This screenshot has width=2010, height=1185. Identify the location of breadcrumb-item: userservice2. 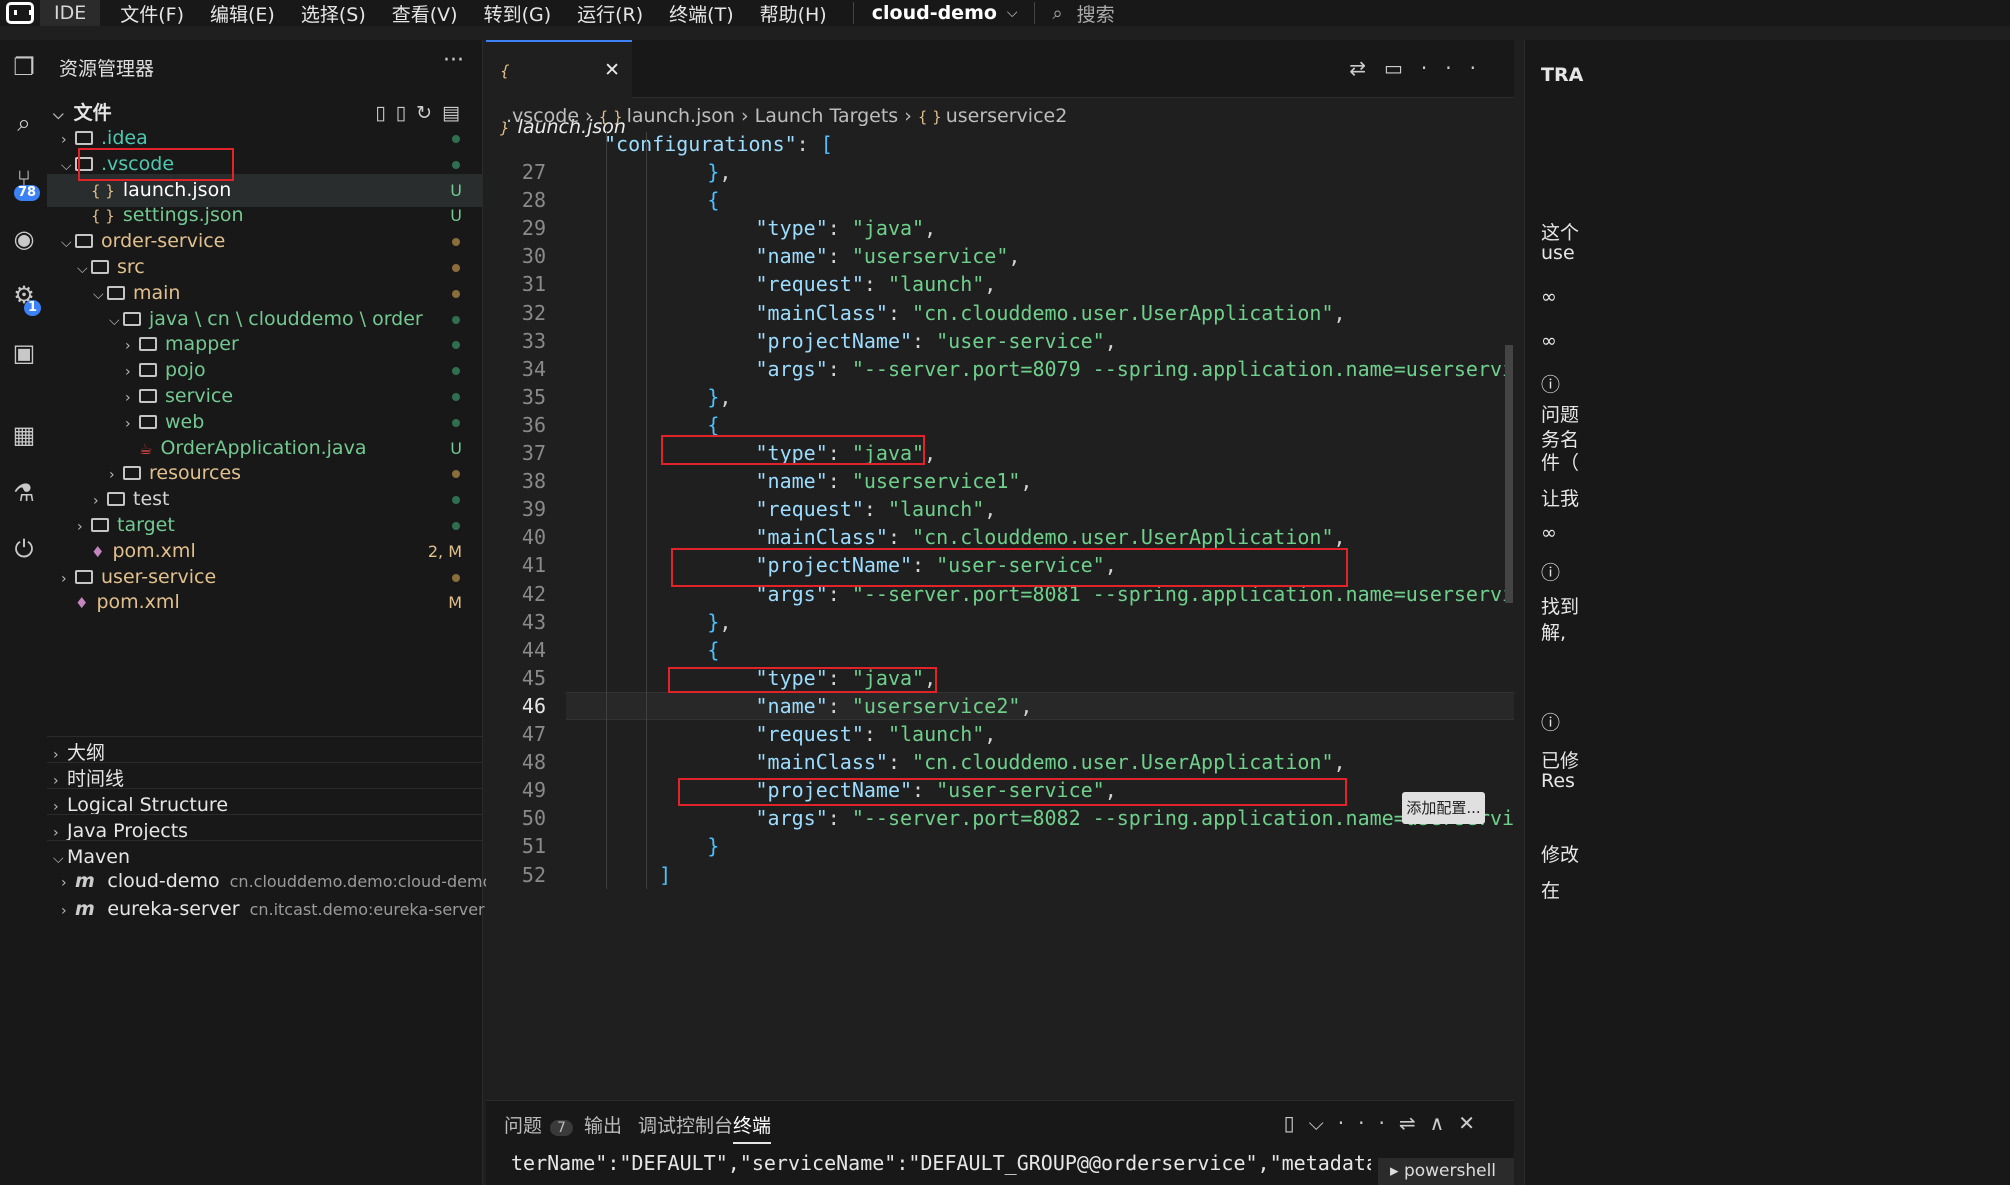
(1007, 116).